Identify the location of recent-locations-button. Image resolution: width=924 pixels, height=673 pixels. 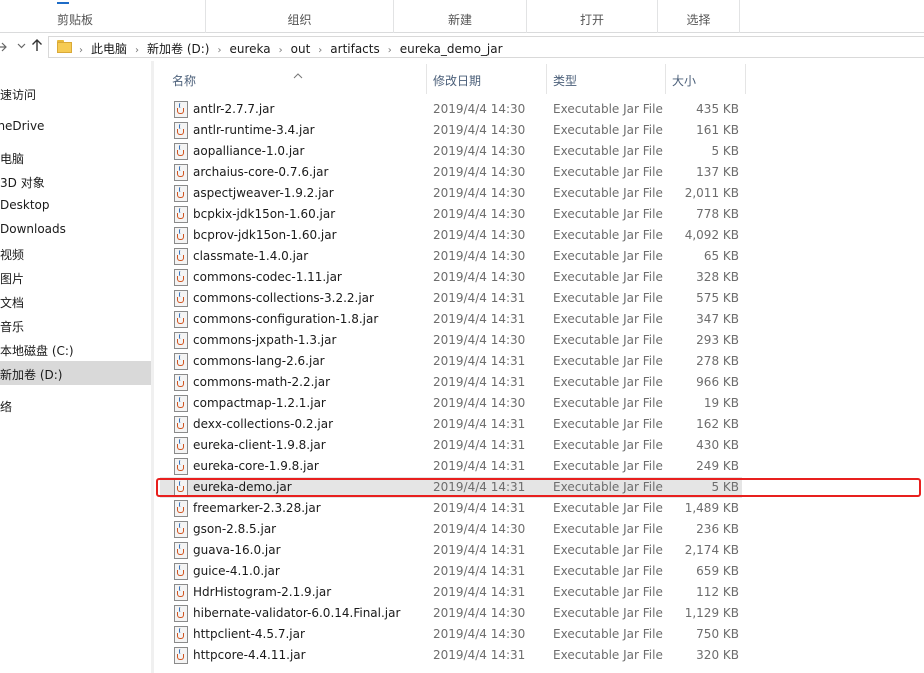
(21, 48).